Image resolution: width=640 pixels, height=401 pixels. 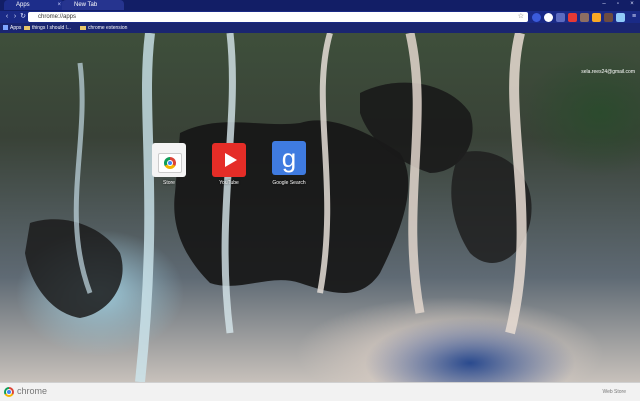 I want to click on user-email: sela.rees24@gmail.com, so click(x=608, y=72).